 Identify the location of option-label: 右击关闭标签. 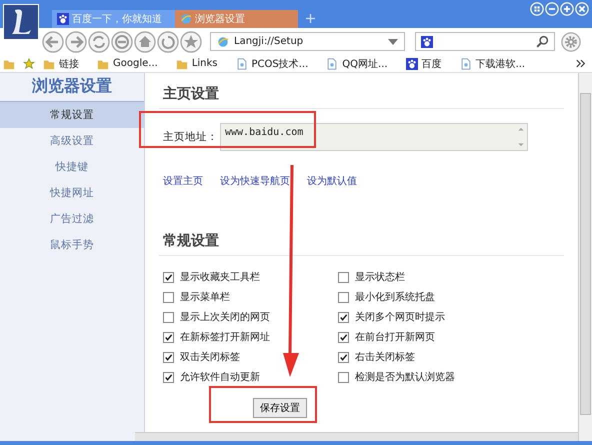
(385, 357).